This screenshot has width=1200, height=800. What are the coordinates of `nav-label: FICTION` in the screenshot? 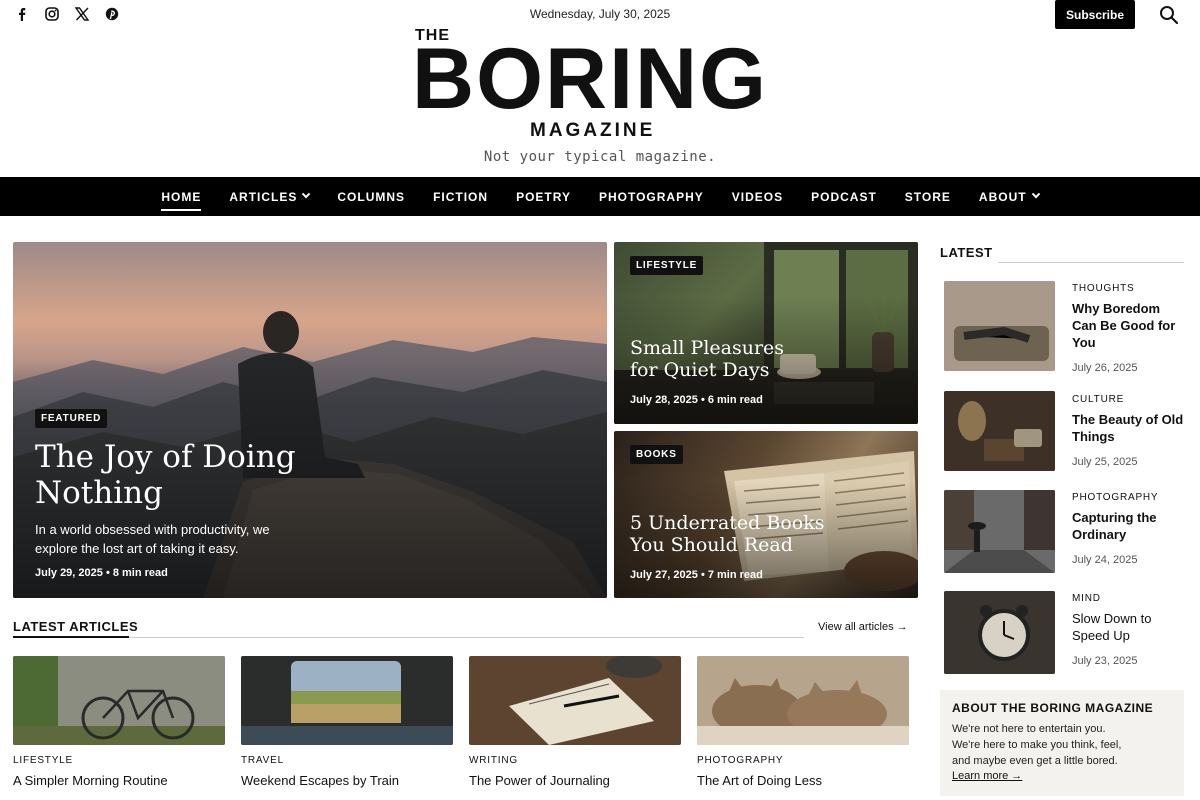 It's located at (461, 196).